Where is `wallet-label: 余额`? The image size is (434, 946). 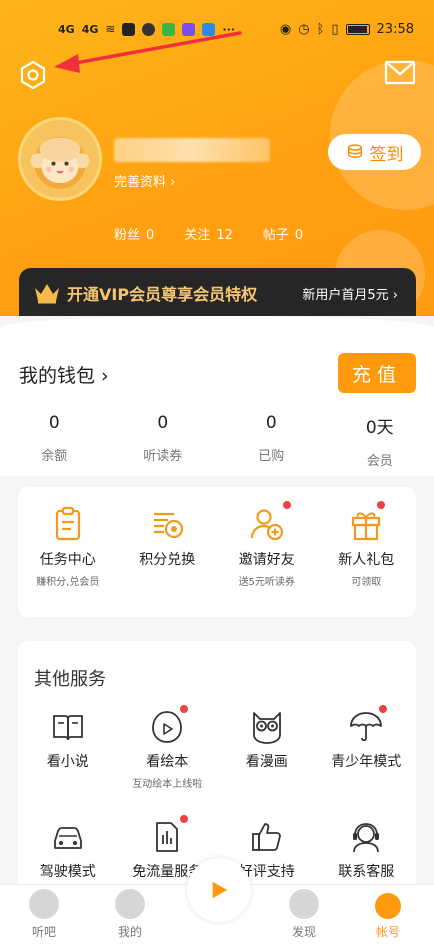 wallet-label: 余额 is located at coordinates (54, 456).